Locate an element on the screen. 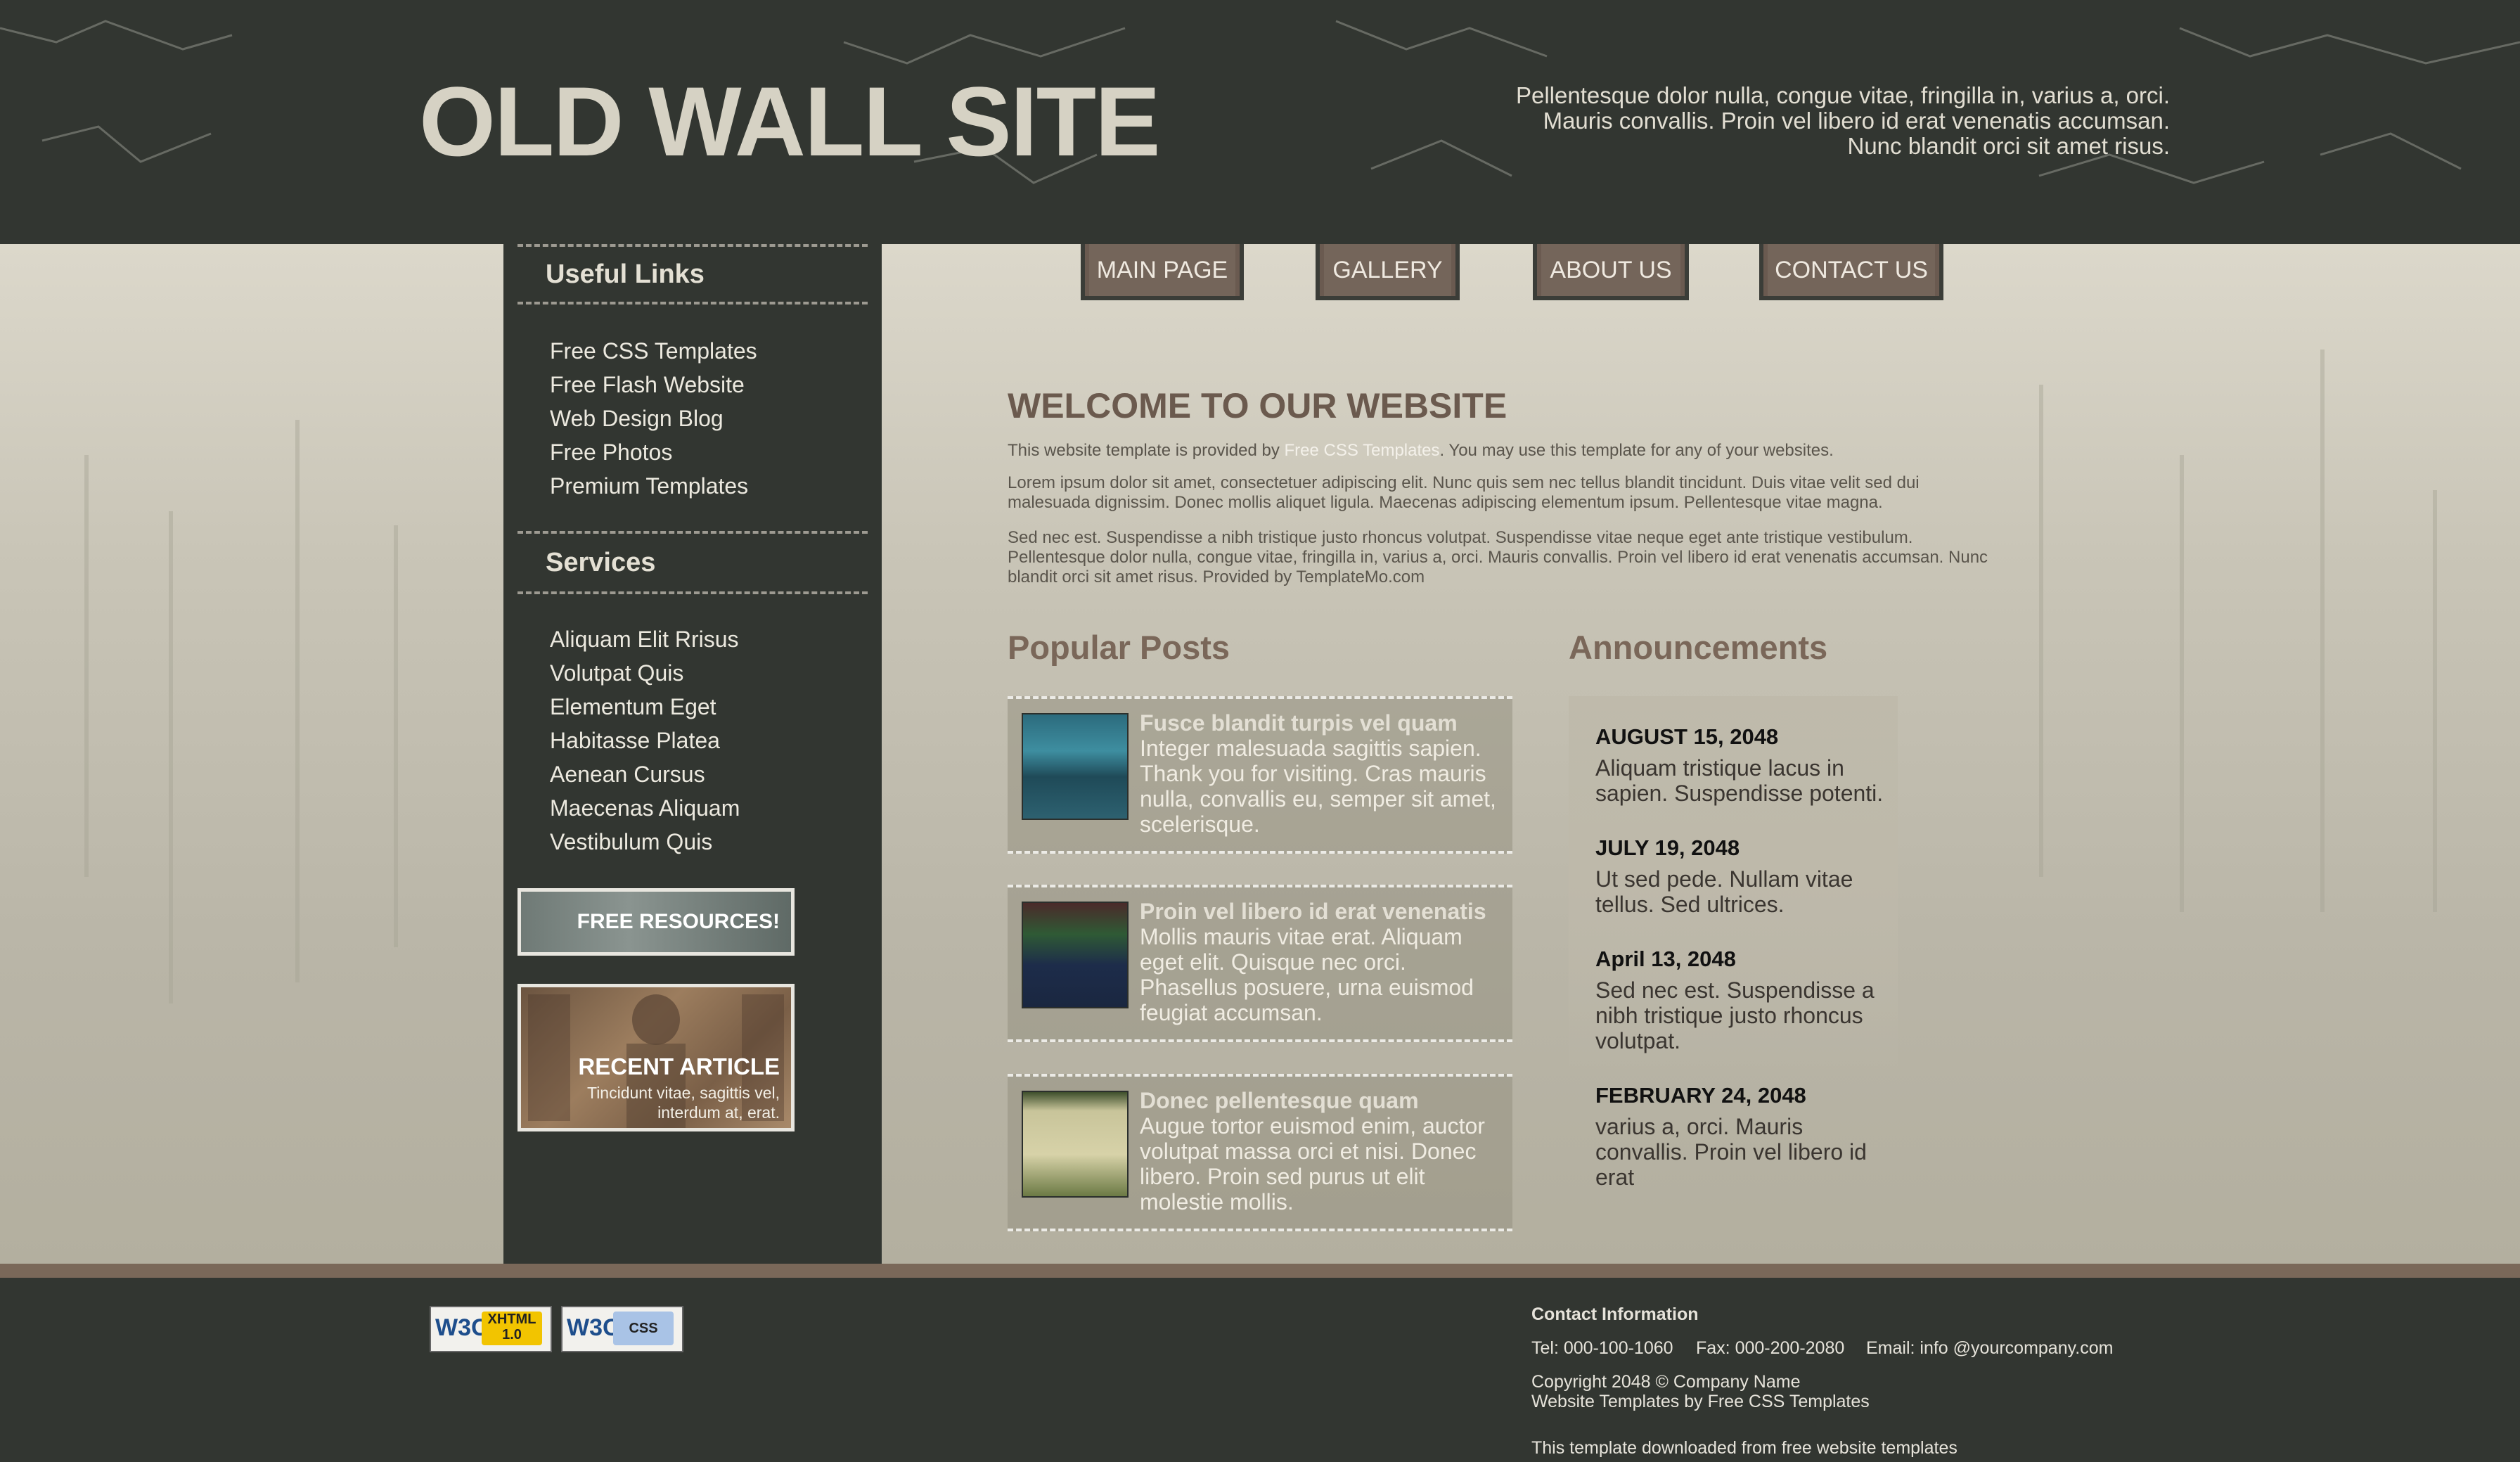 This screenshot has width=2520, height=1462. xhtml-valid-badge: W3C XHTML 1.0 is located at coordinates (491, 1329).